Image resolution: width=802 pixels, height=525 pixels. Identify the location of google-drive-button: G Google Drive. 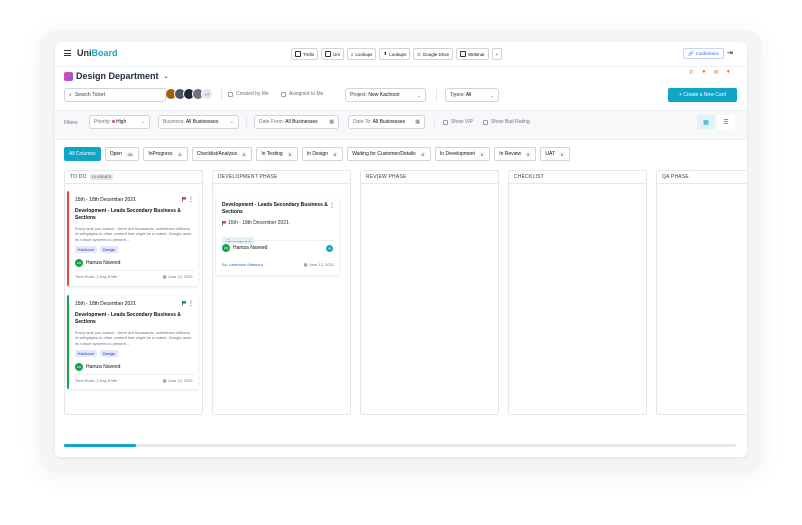
(433, 54).